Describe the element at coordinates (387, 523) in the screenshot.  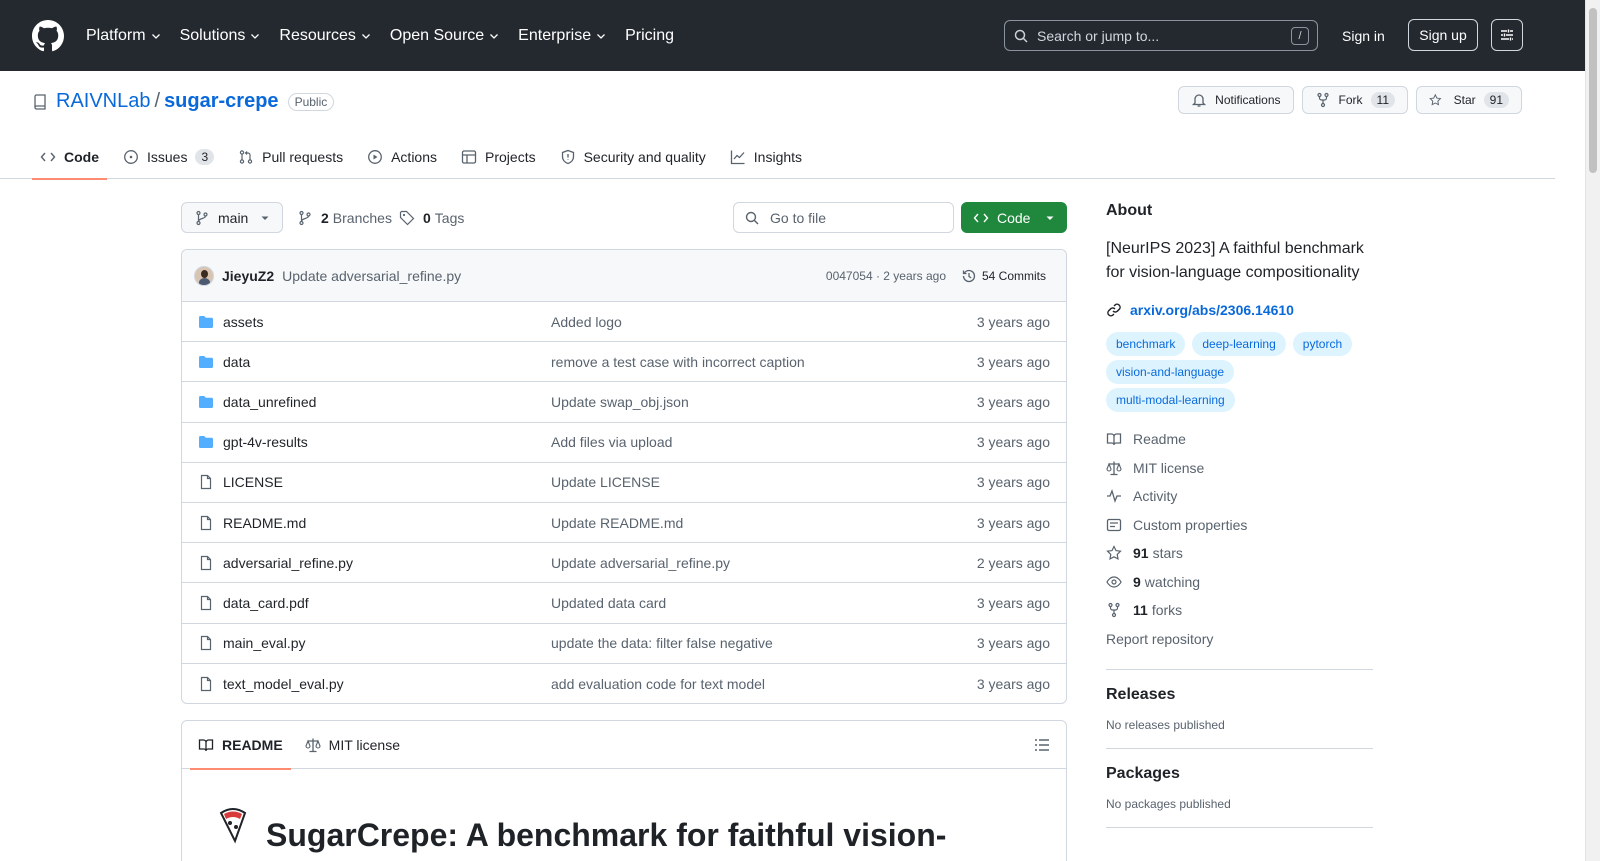
I see `file-name-link: README.md` at that location.